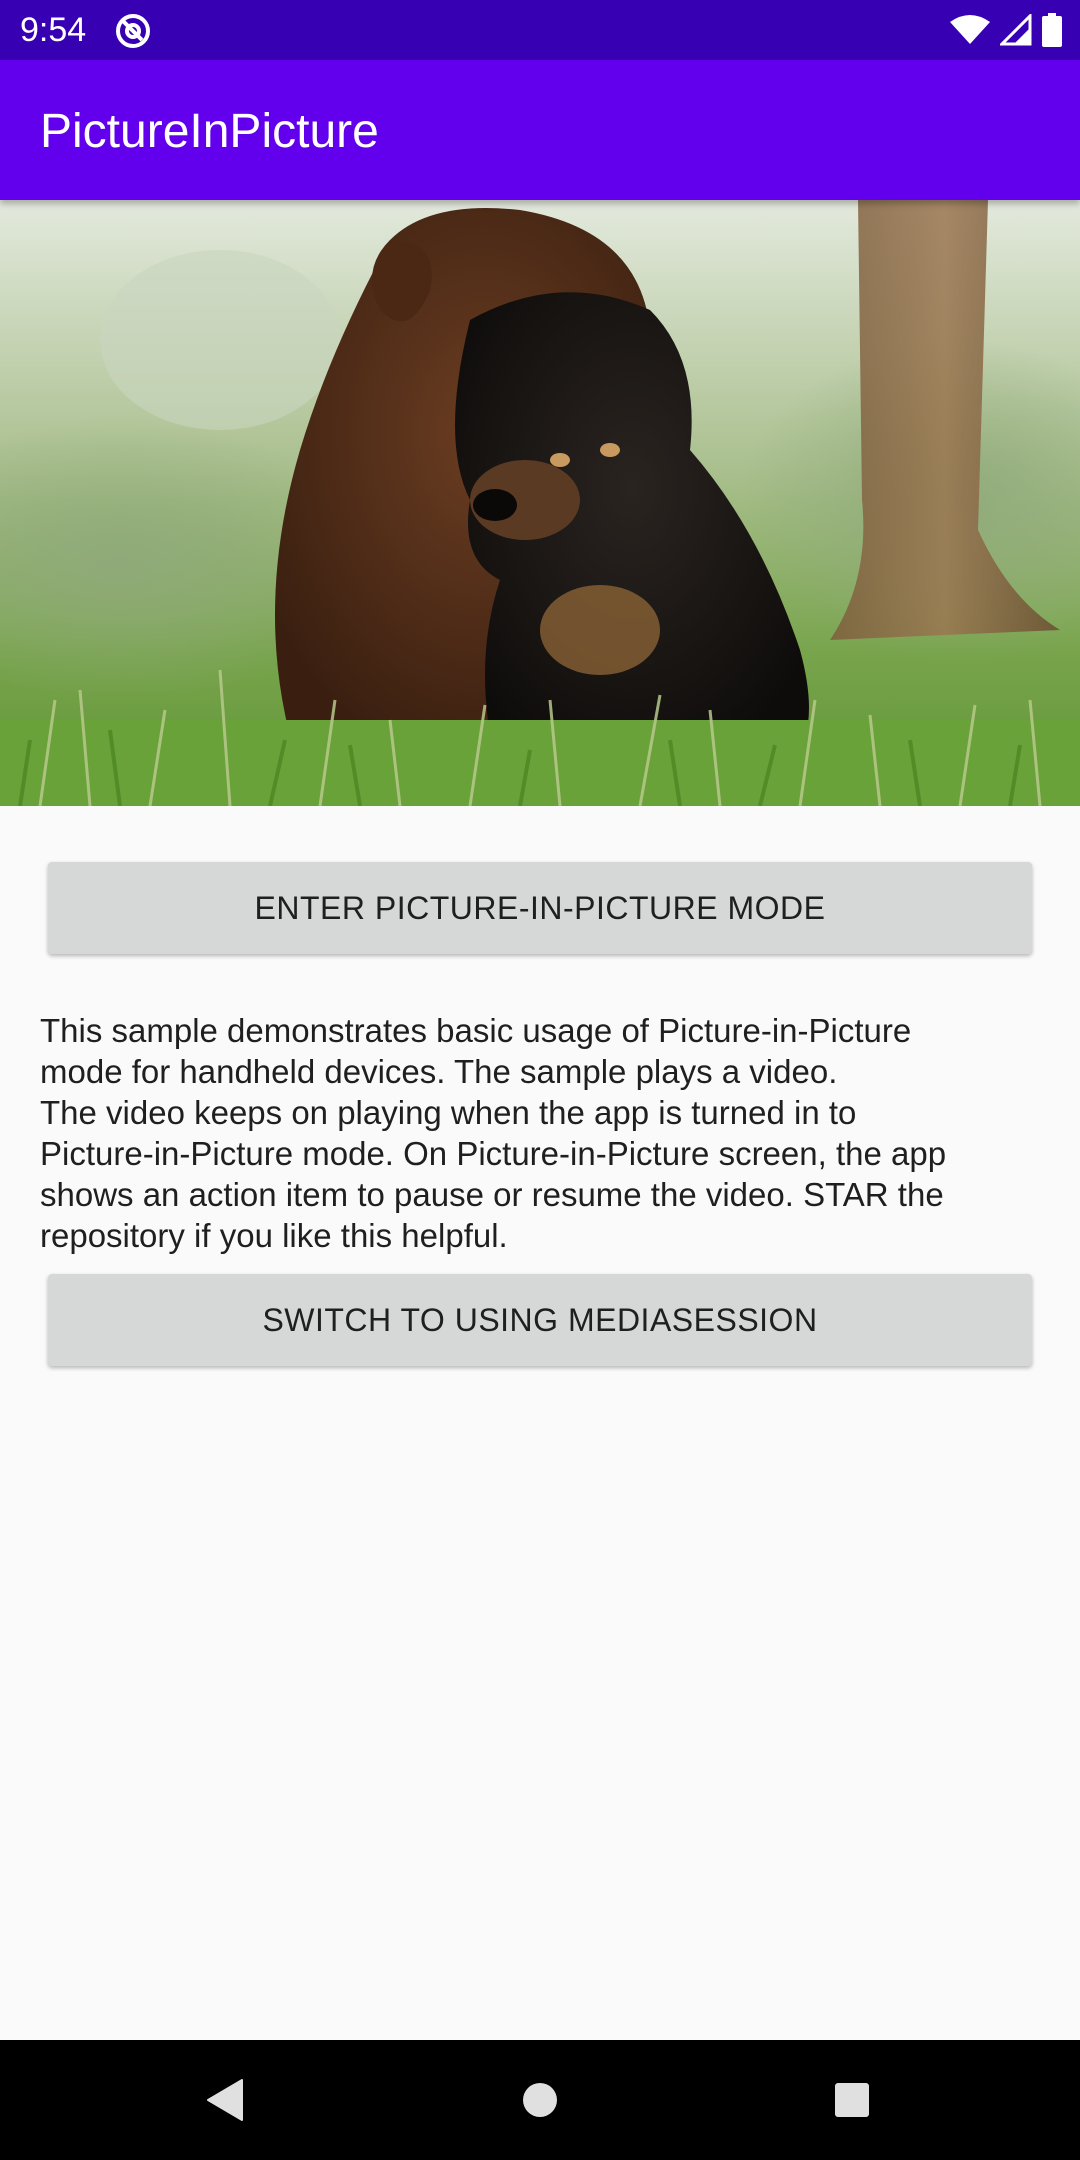 The height and width of the screenshot is (2160, 1080). Describe the element at coordinates (1052, 30) in the screenshot. I see `battery-icon` at that location.